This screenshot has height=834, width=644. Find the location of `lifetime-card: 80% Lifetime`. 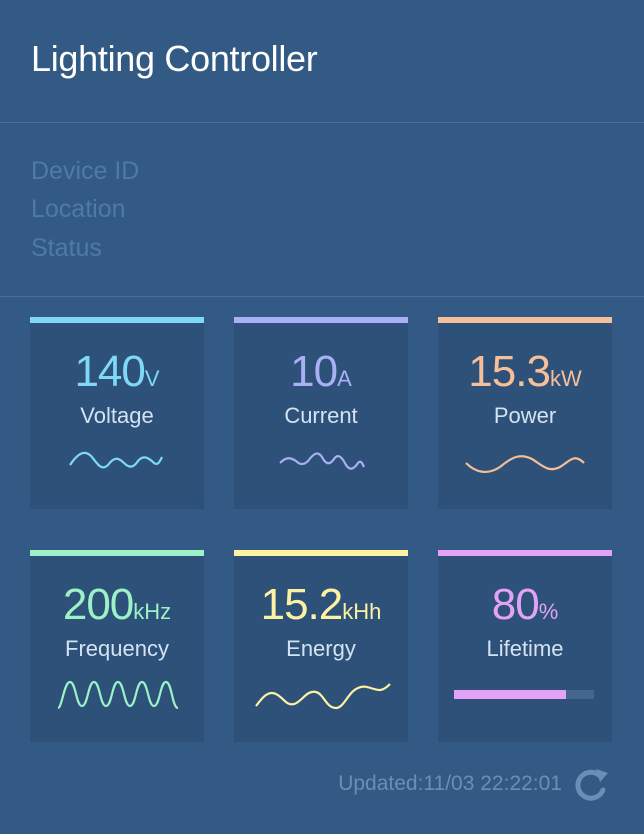

lifetime-card: 80% Lifetime is located at coordinates (525, 646).